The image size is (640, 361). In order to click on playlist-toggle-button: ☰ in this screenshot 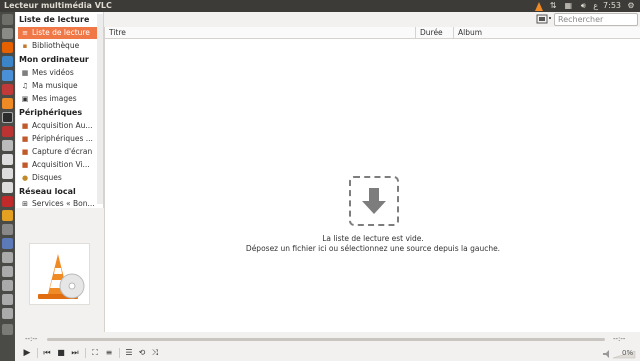, I will do `click(129, 353)`.